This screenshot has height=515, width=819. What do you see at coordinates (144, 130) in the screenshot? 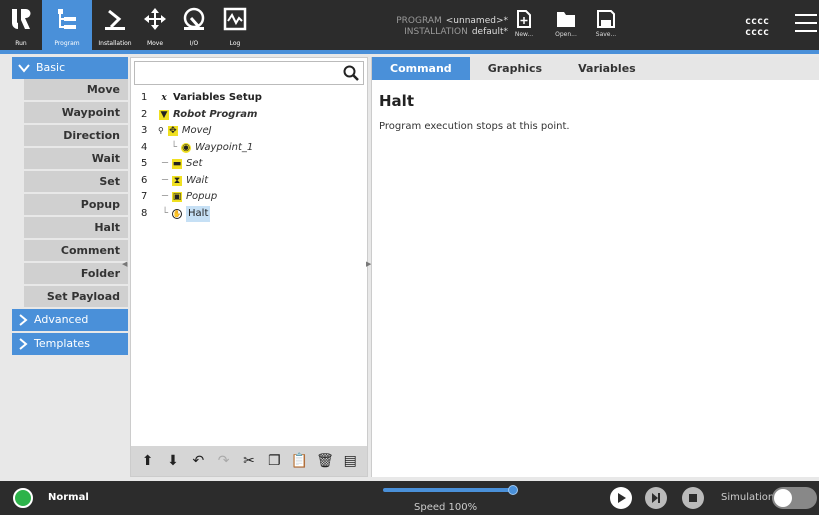
I see `line-number: 3` at bounding box center [144, 130].